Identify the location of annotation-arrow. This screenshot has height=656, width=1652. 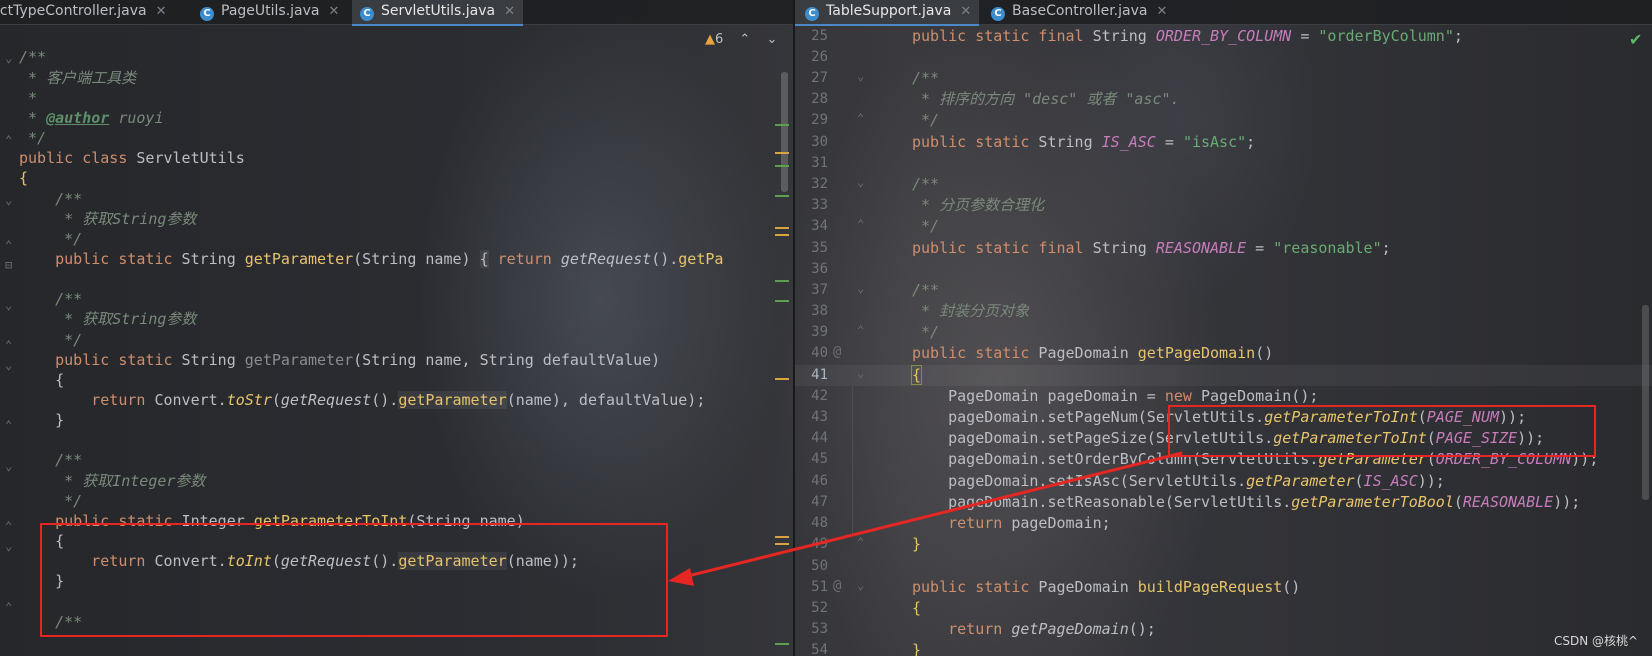
(925, 518).